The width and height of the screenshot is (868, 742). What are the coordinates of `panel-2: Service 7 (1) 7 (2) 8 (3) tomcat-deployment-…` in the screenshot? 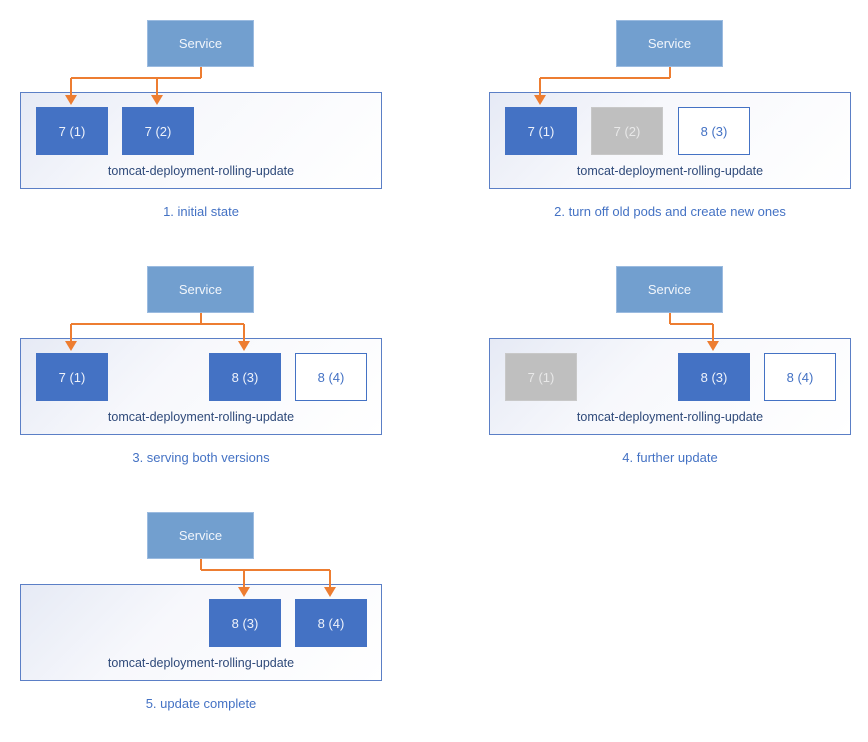 It's located at (678, 135).